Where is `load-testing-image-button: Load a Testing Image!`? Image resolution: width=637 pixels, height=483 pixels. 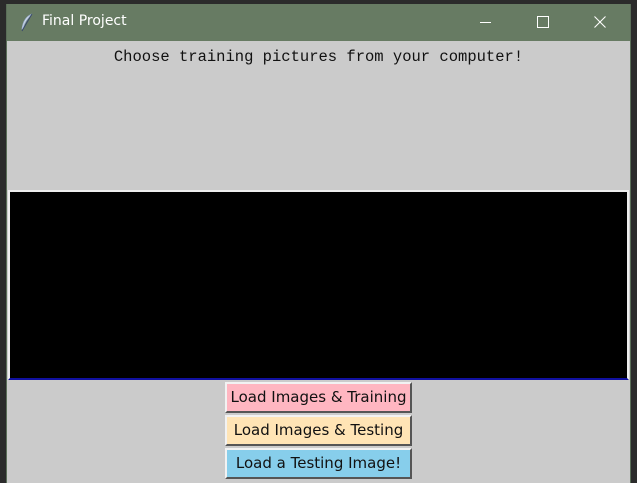
load-testing-image-button: Load a Testing Image! is located at coordinates (318, 463).